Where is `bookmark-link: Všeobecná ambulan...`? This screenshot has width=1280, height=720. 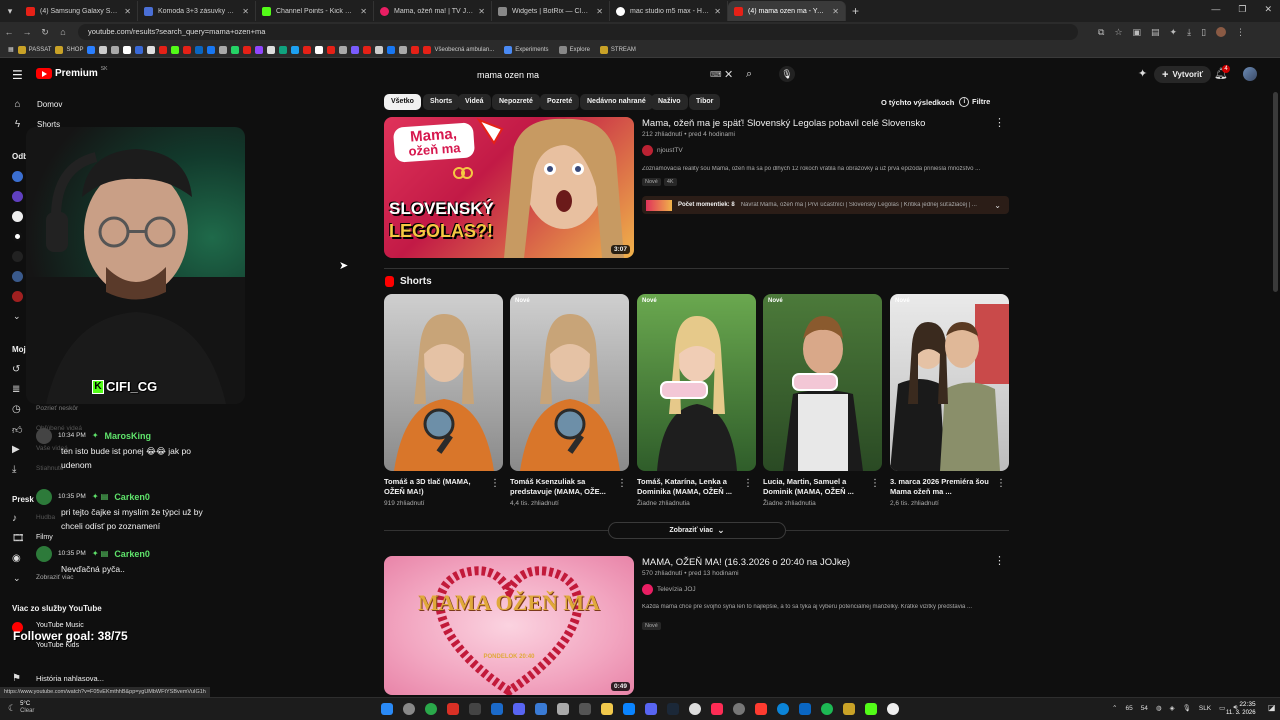
bookmark-link: Všeobecná ambulan... is located at coordinates (458, 49).